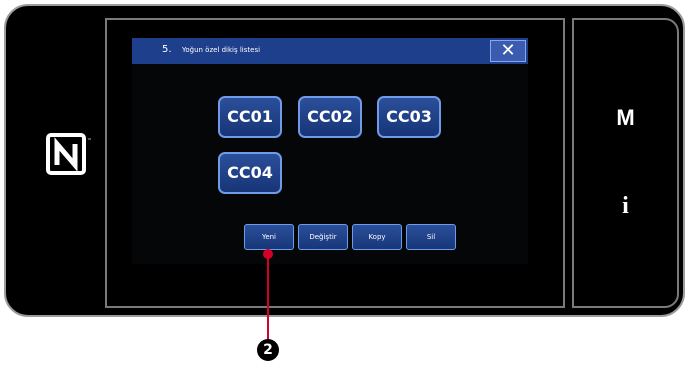 This screenshot has height=369, width=687. Describe the element at coordinates (268, 254) in the screenshot. I see `callout-dot` at that location.